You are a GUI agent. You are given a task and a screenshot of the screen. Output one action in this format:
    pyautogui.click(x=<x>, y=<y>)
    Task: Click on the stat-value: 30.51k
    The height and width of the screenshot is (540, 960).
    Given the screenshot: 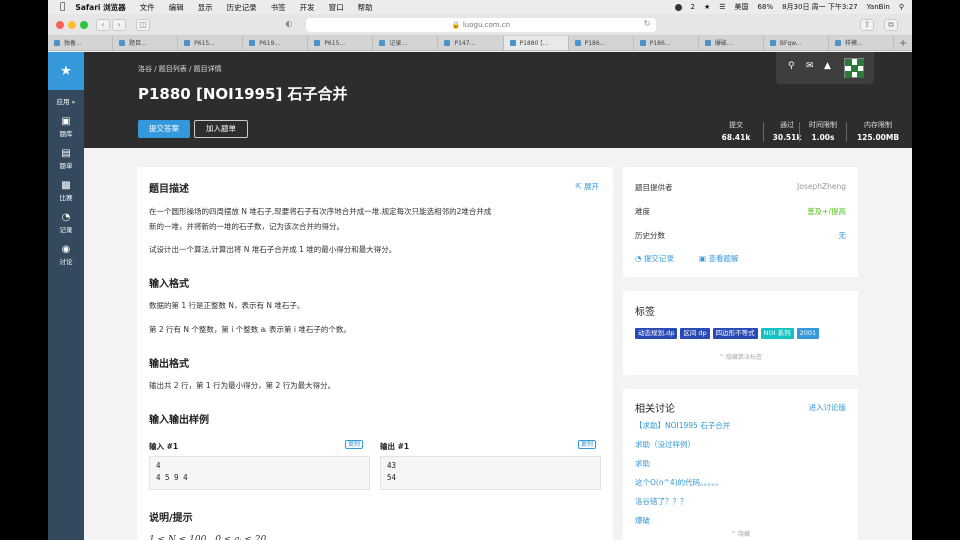 What is the action you would take?
    pyautogui.click(x=787, y=137)
    